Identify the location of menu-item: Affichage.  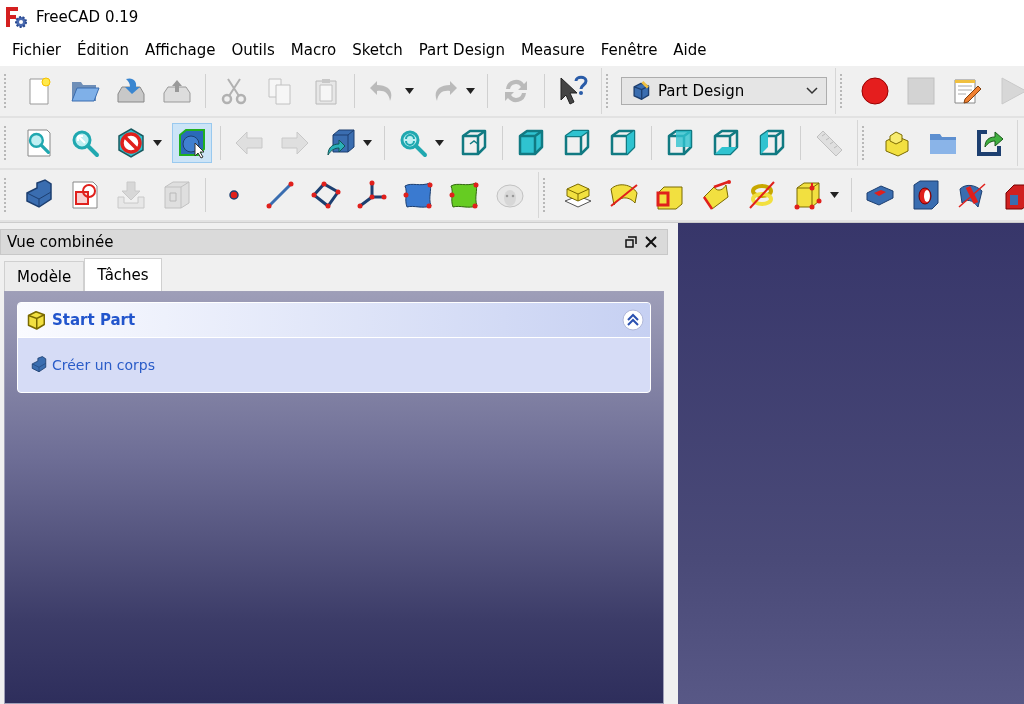
(180, 50).